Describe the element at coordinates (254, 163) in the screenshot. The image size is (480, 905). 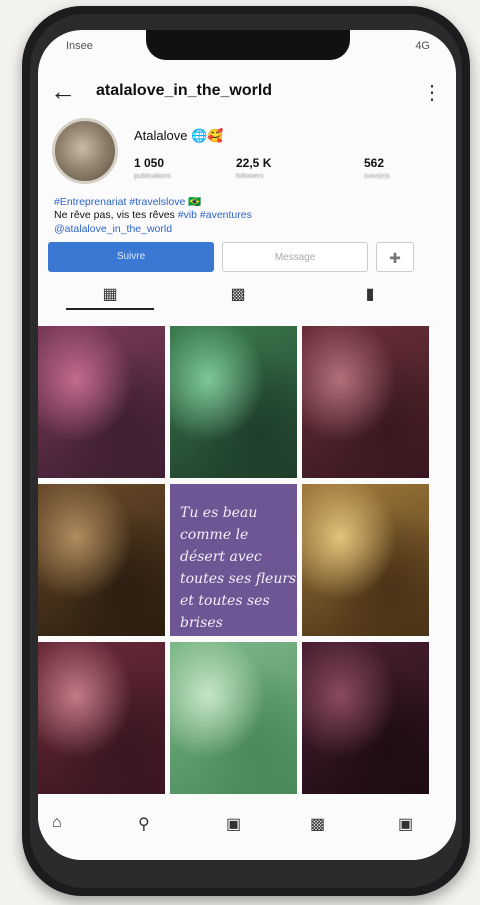
I see `stat-followers-value: 22,5 K` at that location.